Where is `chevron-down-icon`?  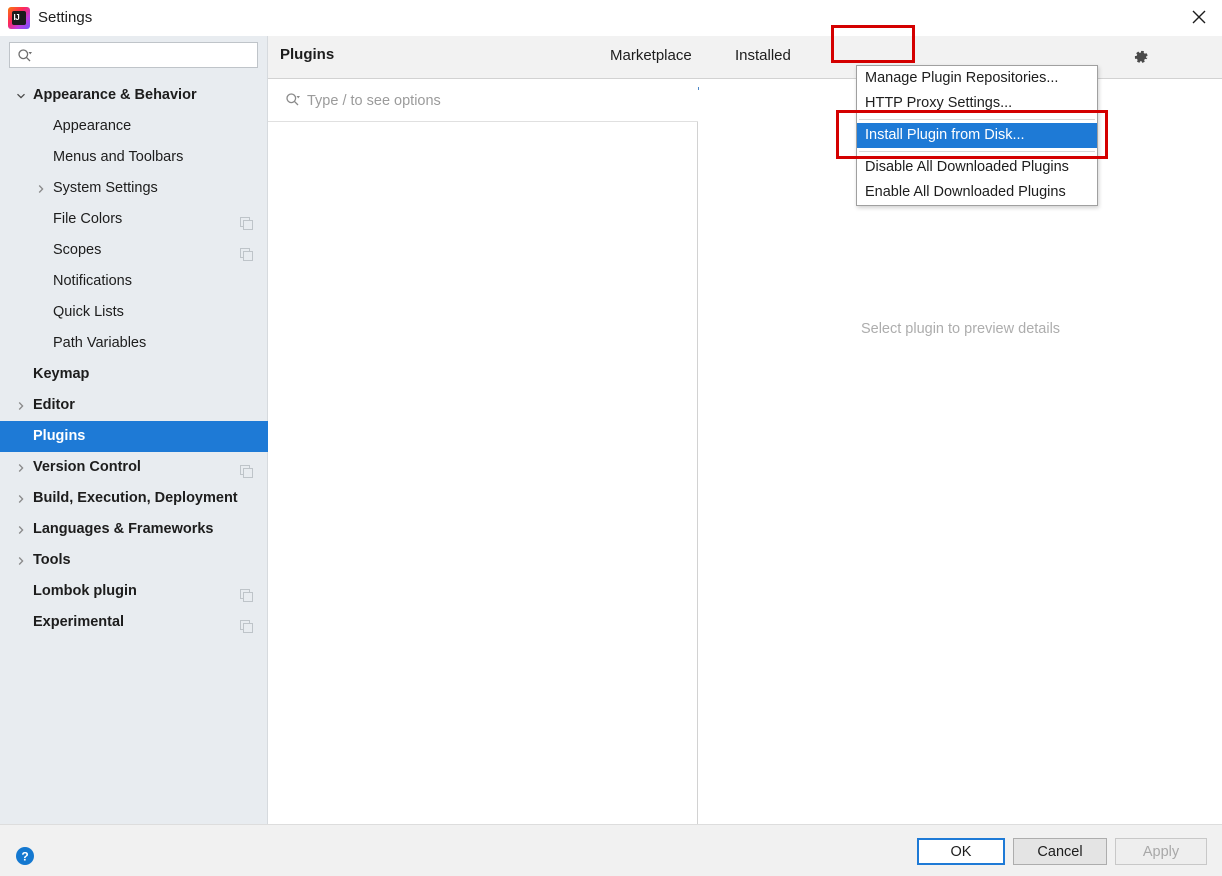
chevron-down-icon is located at coordinates (21, 95).